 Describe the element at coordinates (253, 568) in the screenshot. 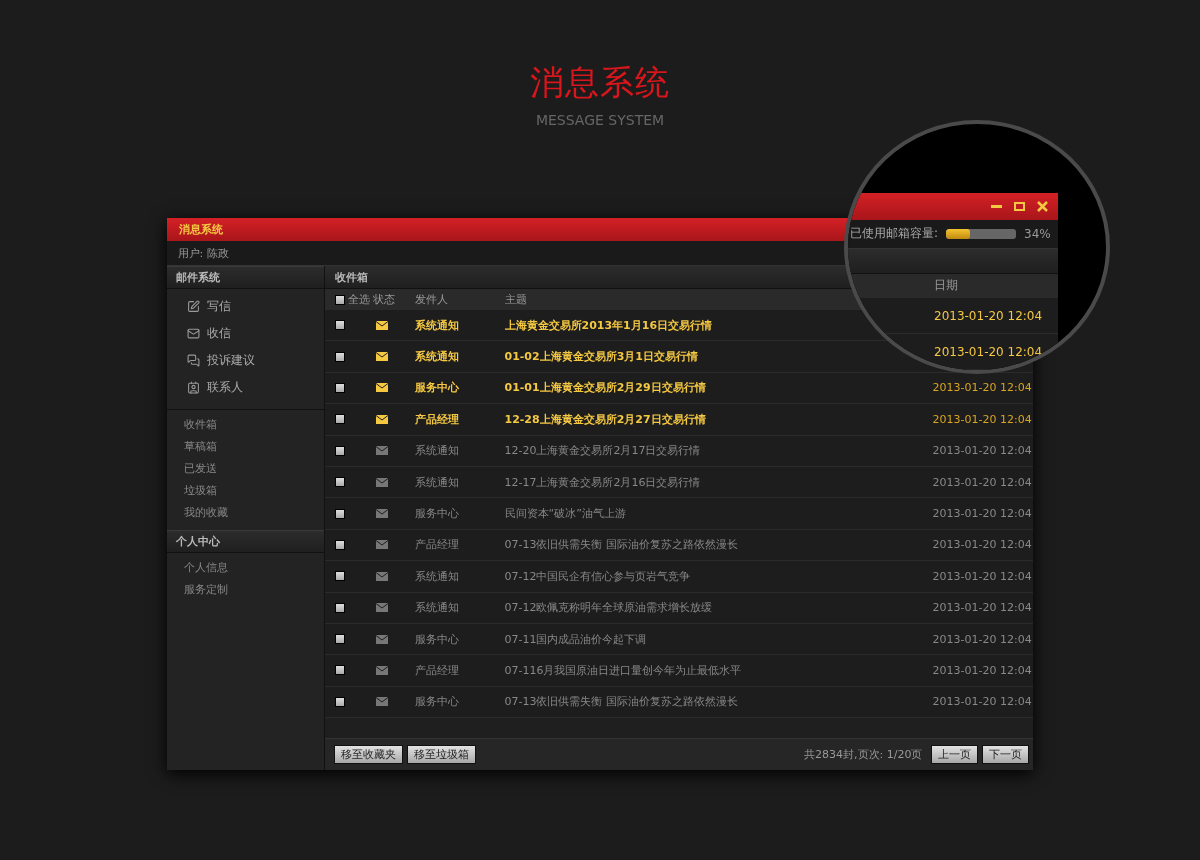

I see `sidebar-item: 个人信息` at that location.